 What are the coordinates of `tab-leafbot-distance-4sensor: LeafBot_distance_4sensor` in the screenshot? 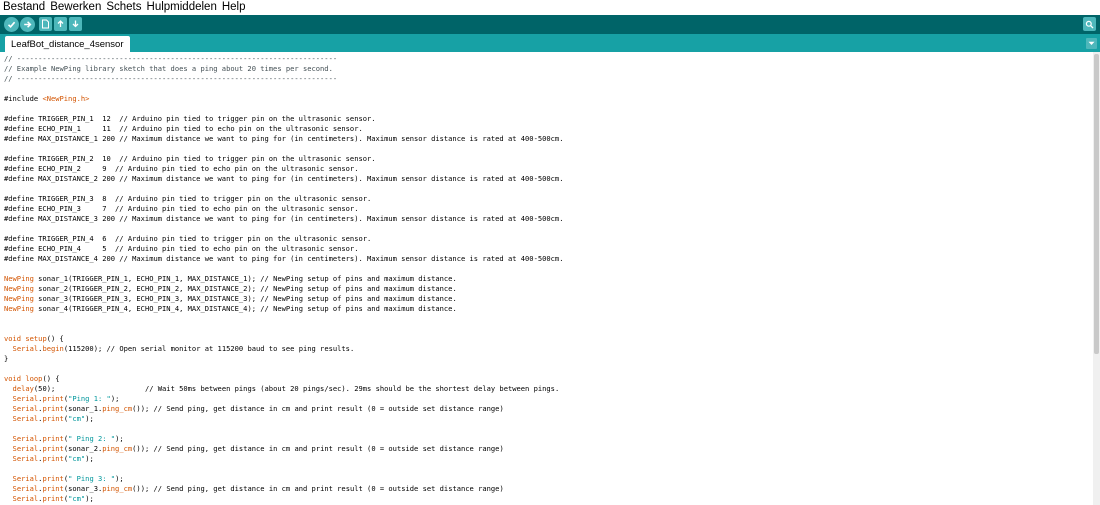 It's located at (67, 44).